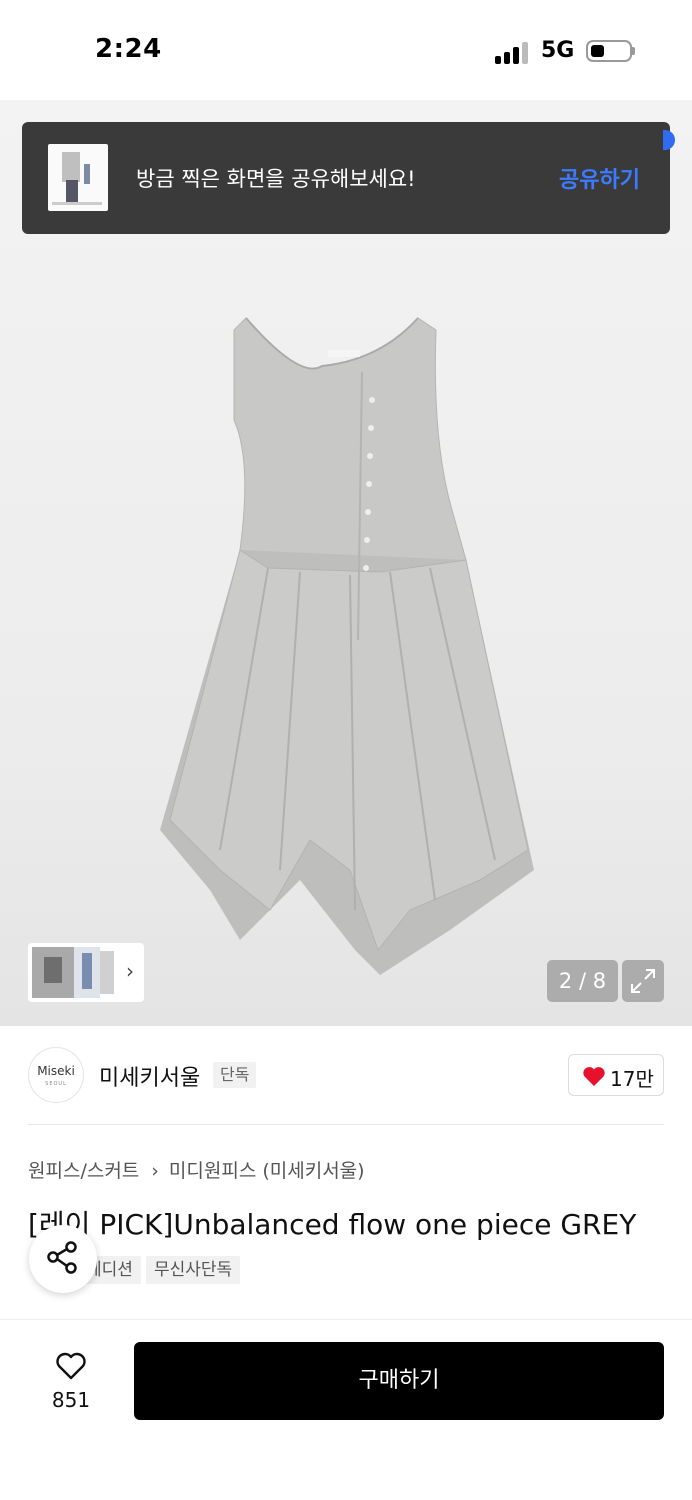 The width and height of the screenshot is (692, 1500). What do you see at coordinates (643, 981) in the screenshot?
I see `expand-icon` at bounding box center [643, 981].